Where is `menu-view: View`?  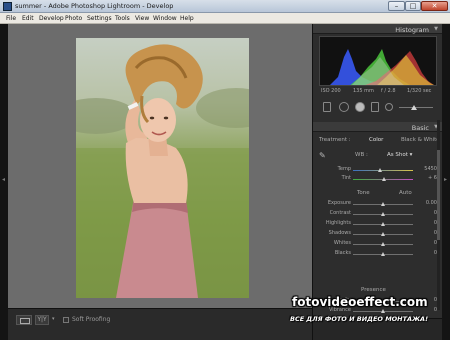 menu-view: View is located at coordinates (142, 18).